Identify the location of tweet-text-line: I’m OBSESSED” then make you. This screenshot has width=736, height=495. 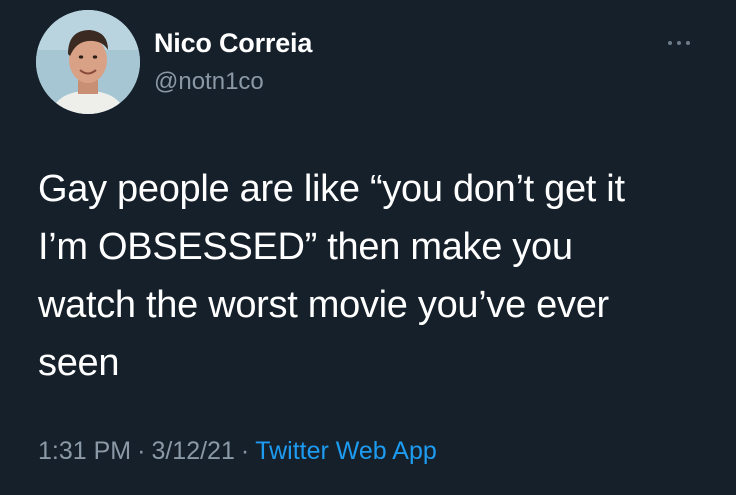
(305, 247).